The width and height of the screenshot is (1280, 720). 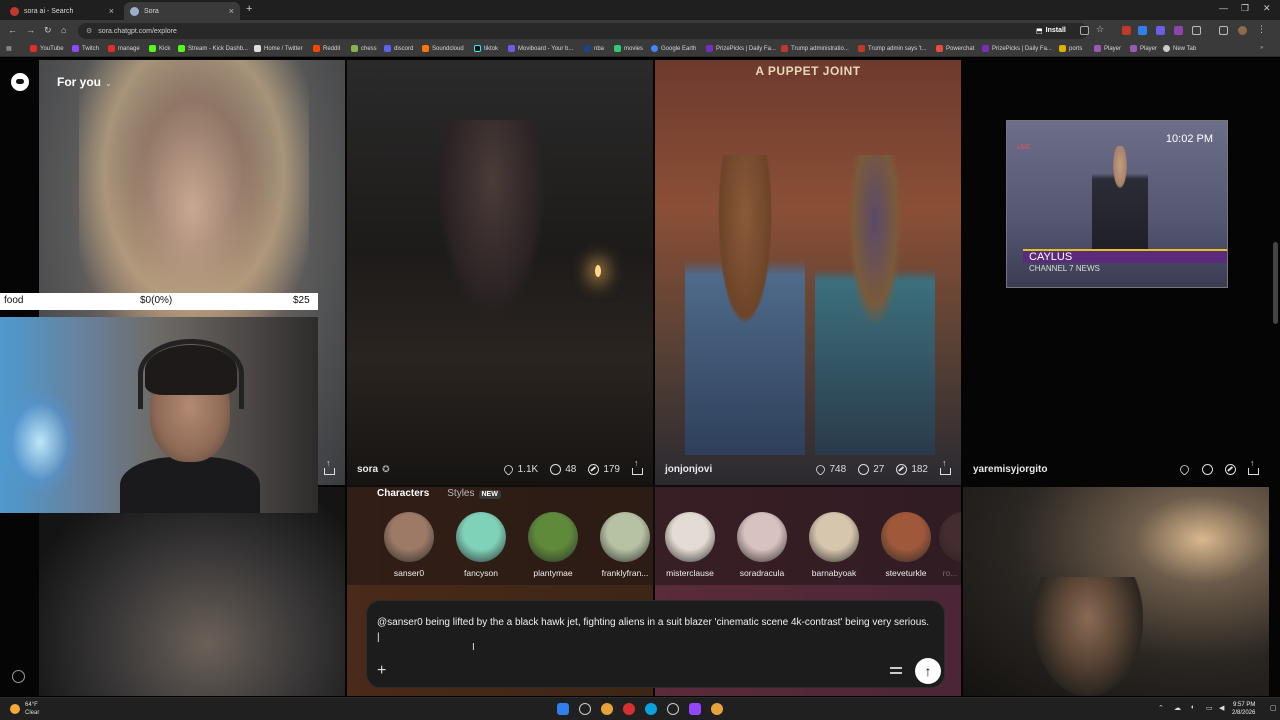 I want to click on remix-button: 179, so click(x=604, y=469).